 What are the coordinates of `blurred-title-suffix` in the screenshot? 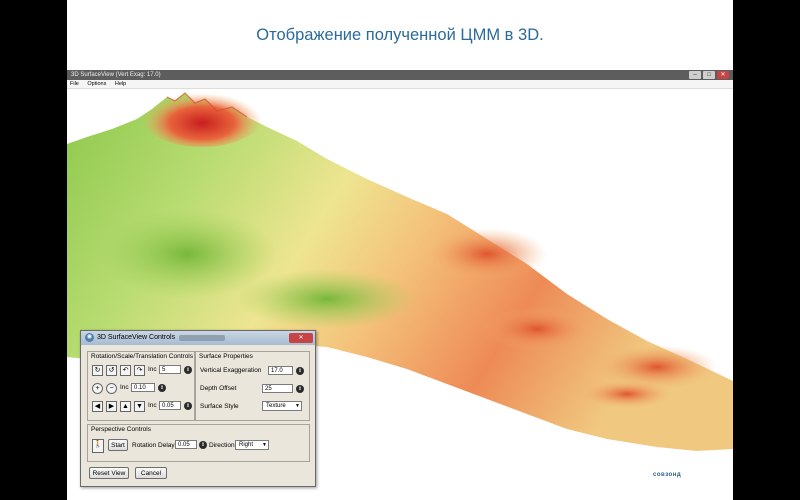 It's located at (202, 338).